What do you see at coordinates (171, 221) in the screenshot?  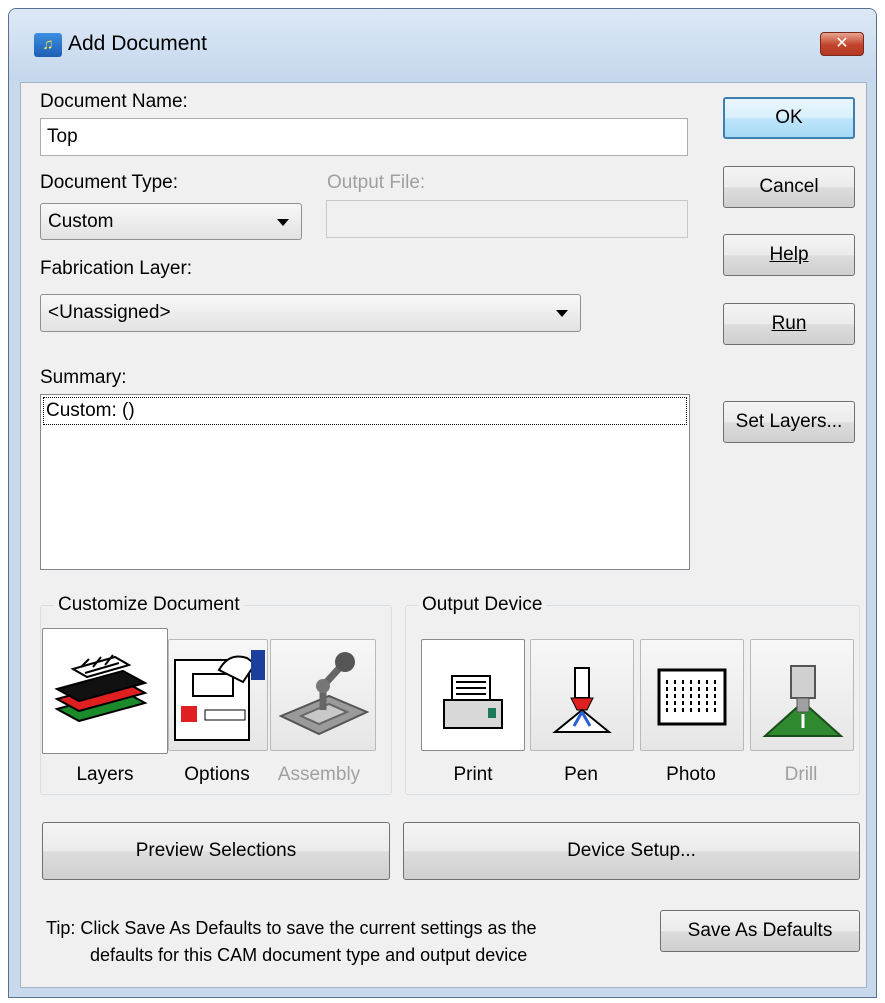 I see `document-type-select: Custom` at bounding box center [171, 221].